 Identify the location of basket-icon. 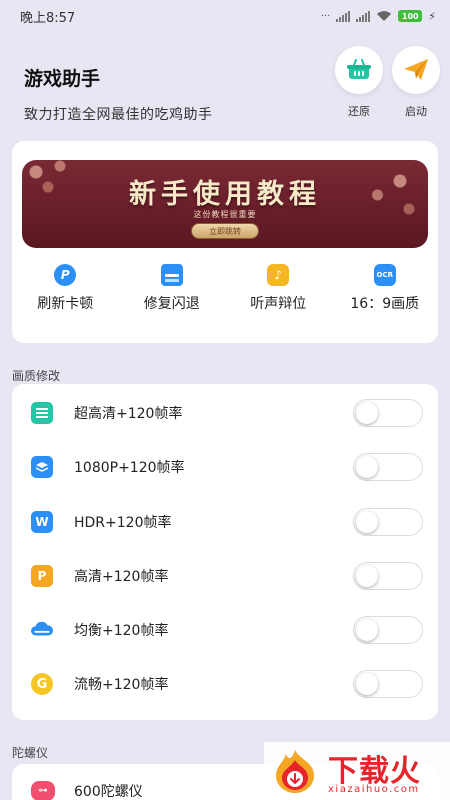
(359, 69).